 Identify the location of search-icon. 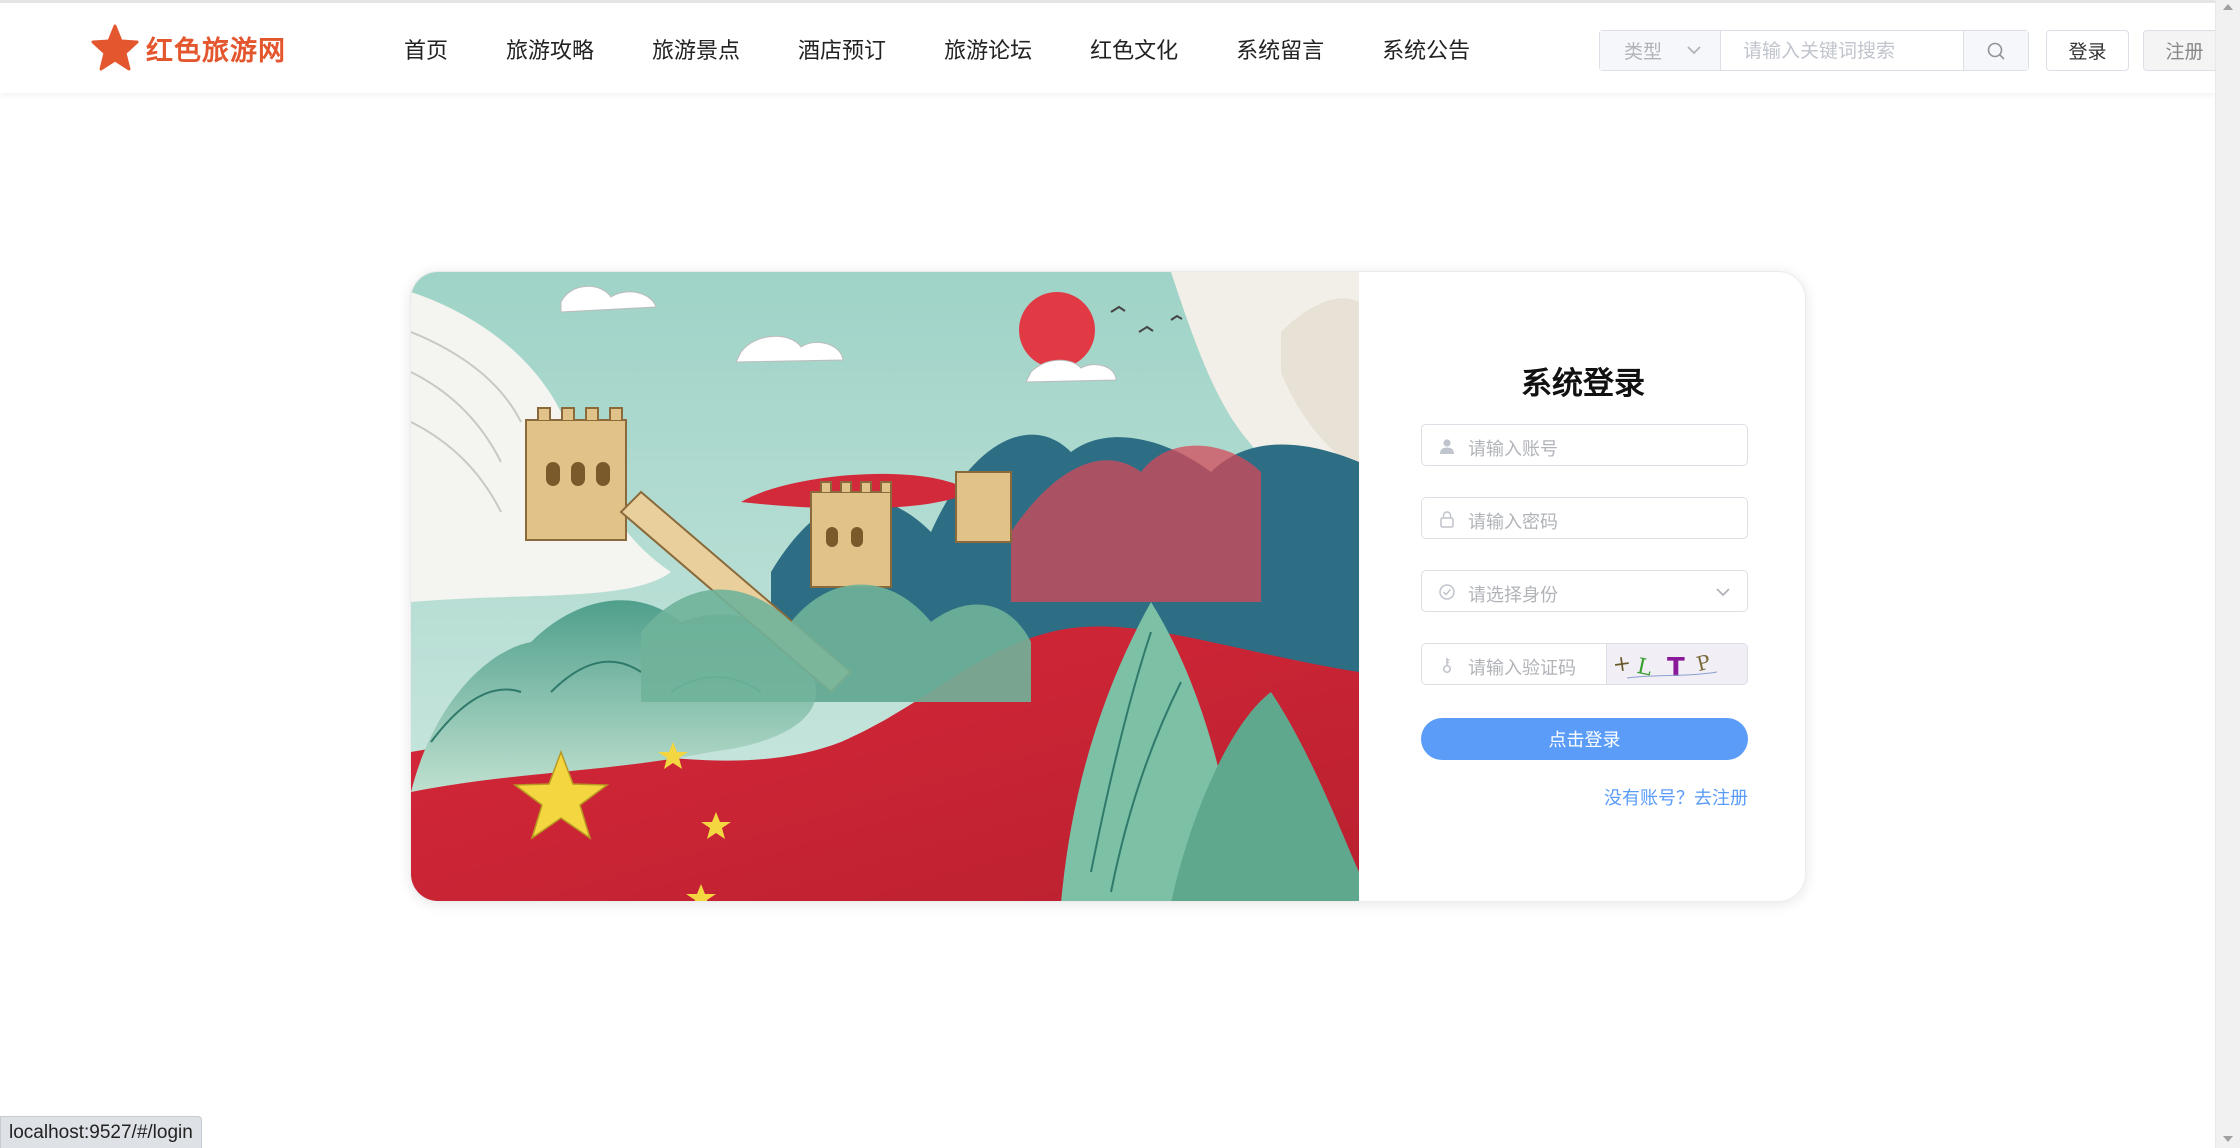
(1996, 51).